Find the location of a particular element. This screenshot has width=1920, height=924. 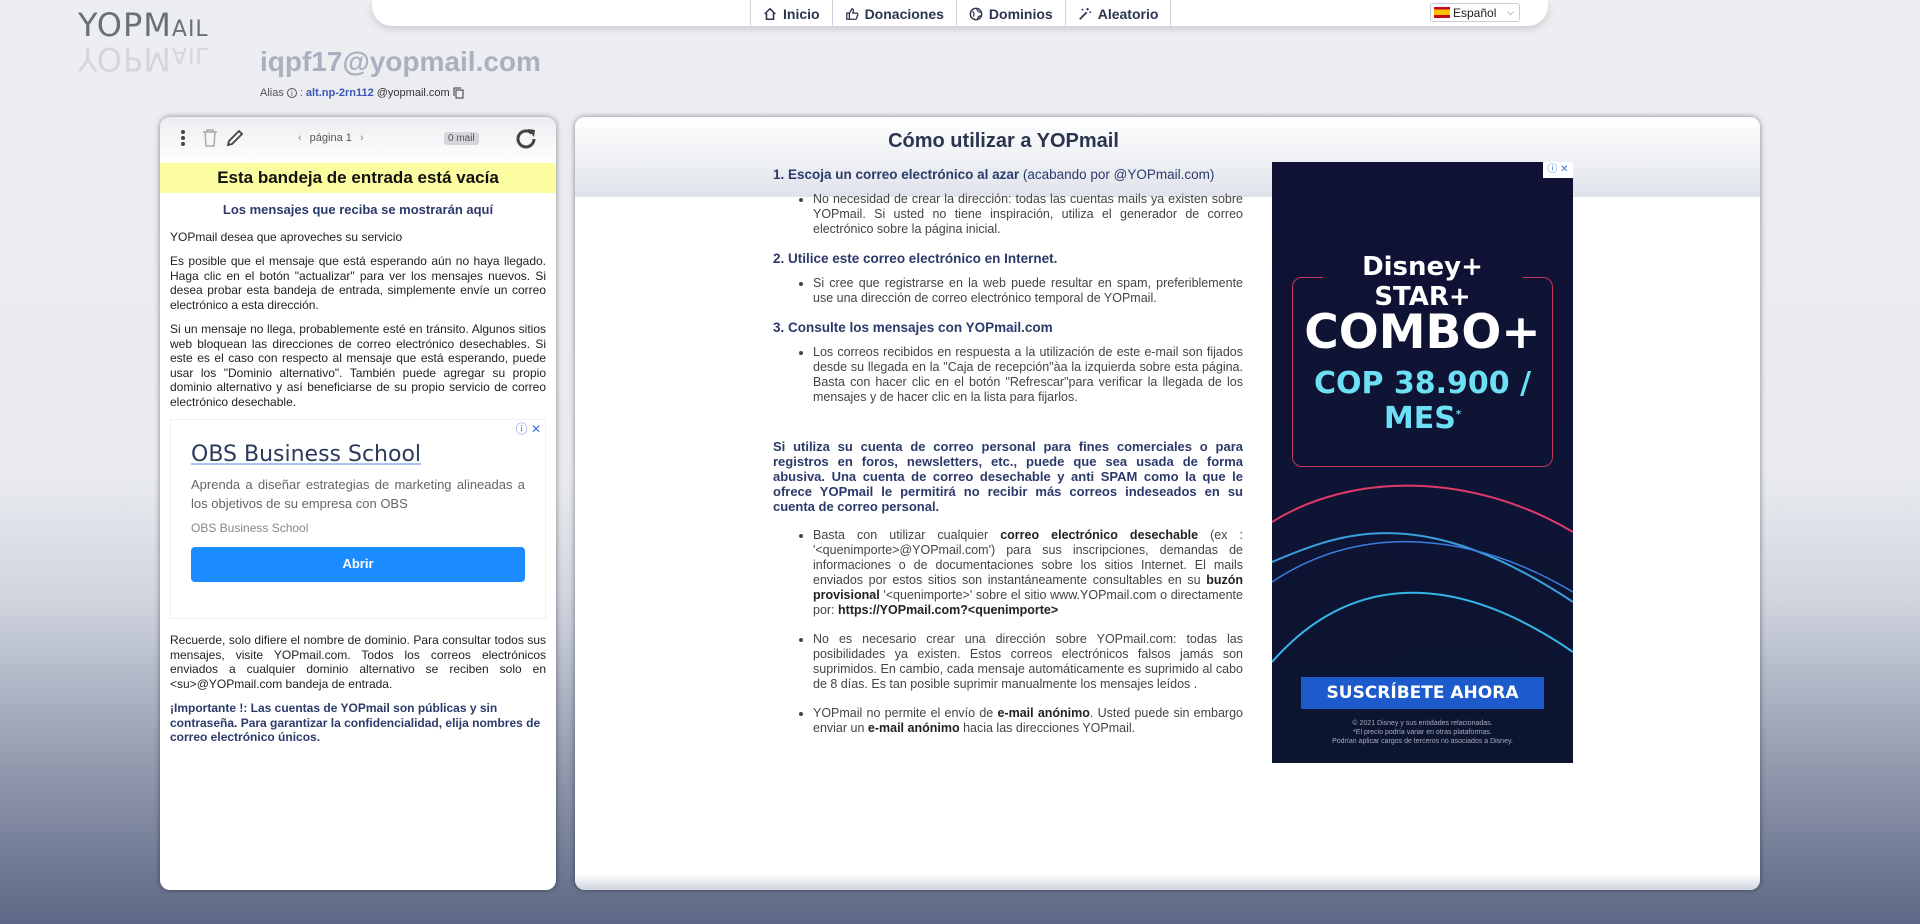

decorative-waves is located at coordinates (1422, 573).